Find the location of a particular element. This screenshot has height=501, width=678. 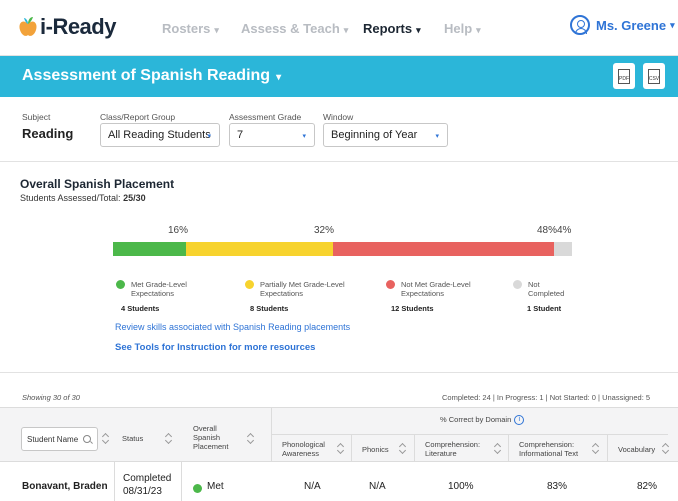

score-informational-cell: 83% is located at coordinates (557, 486).